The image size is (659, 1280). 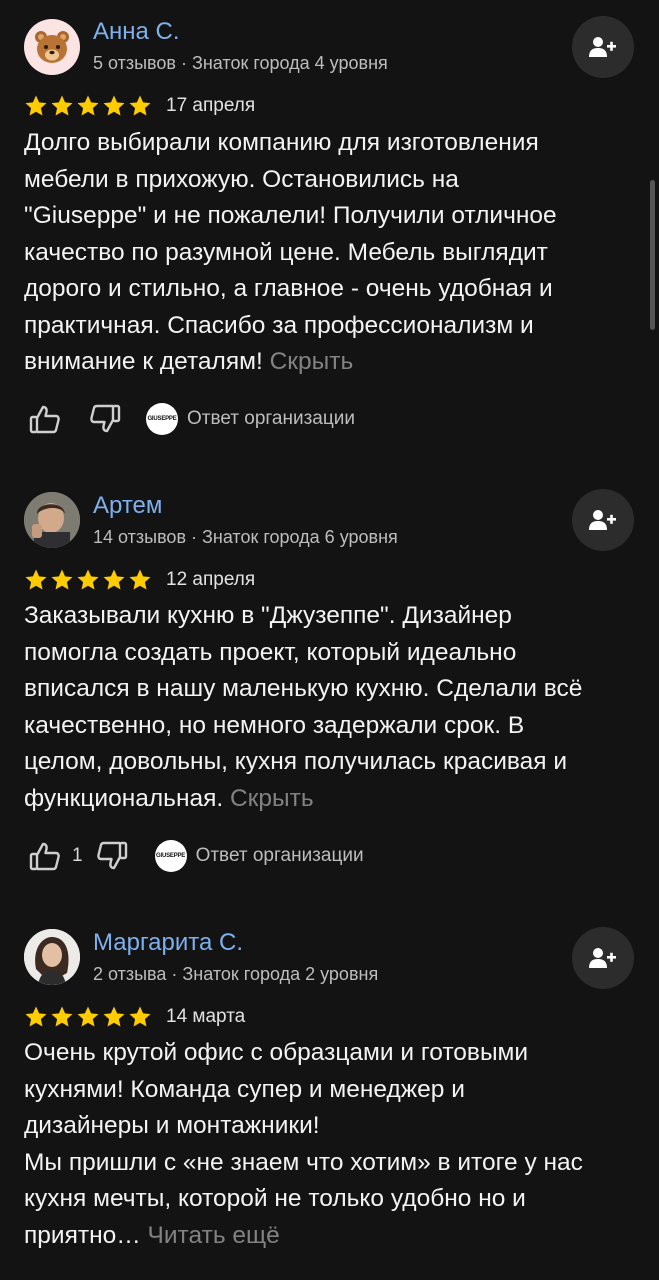 I want to click on text-line: дизайнеры и монтажники!, so click(x=172, y=1125).